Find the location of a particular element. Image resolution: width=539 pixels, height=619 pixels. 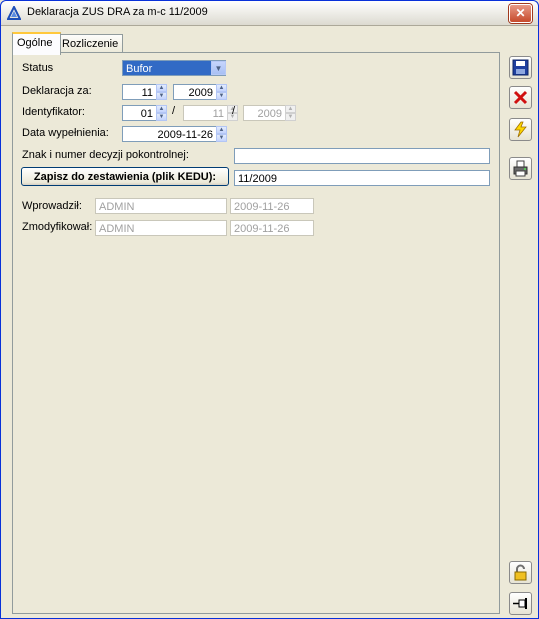

deklaracja-month-field: 11 is located at coordinates (139, 92).